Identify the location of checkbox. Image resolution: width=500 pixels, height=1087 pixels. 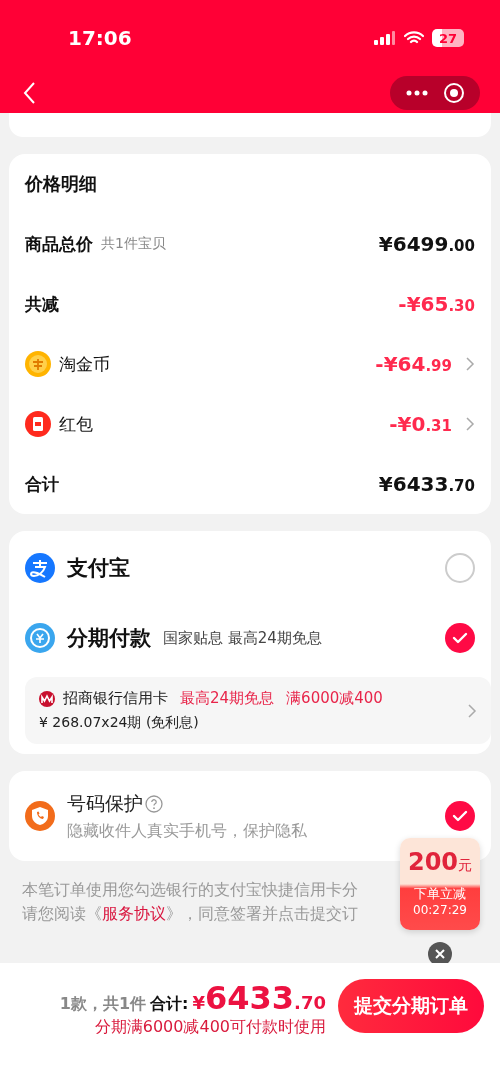
(460, 816).